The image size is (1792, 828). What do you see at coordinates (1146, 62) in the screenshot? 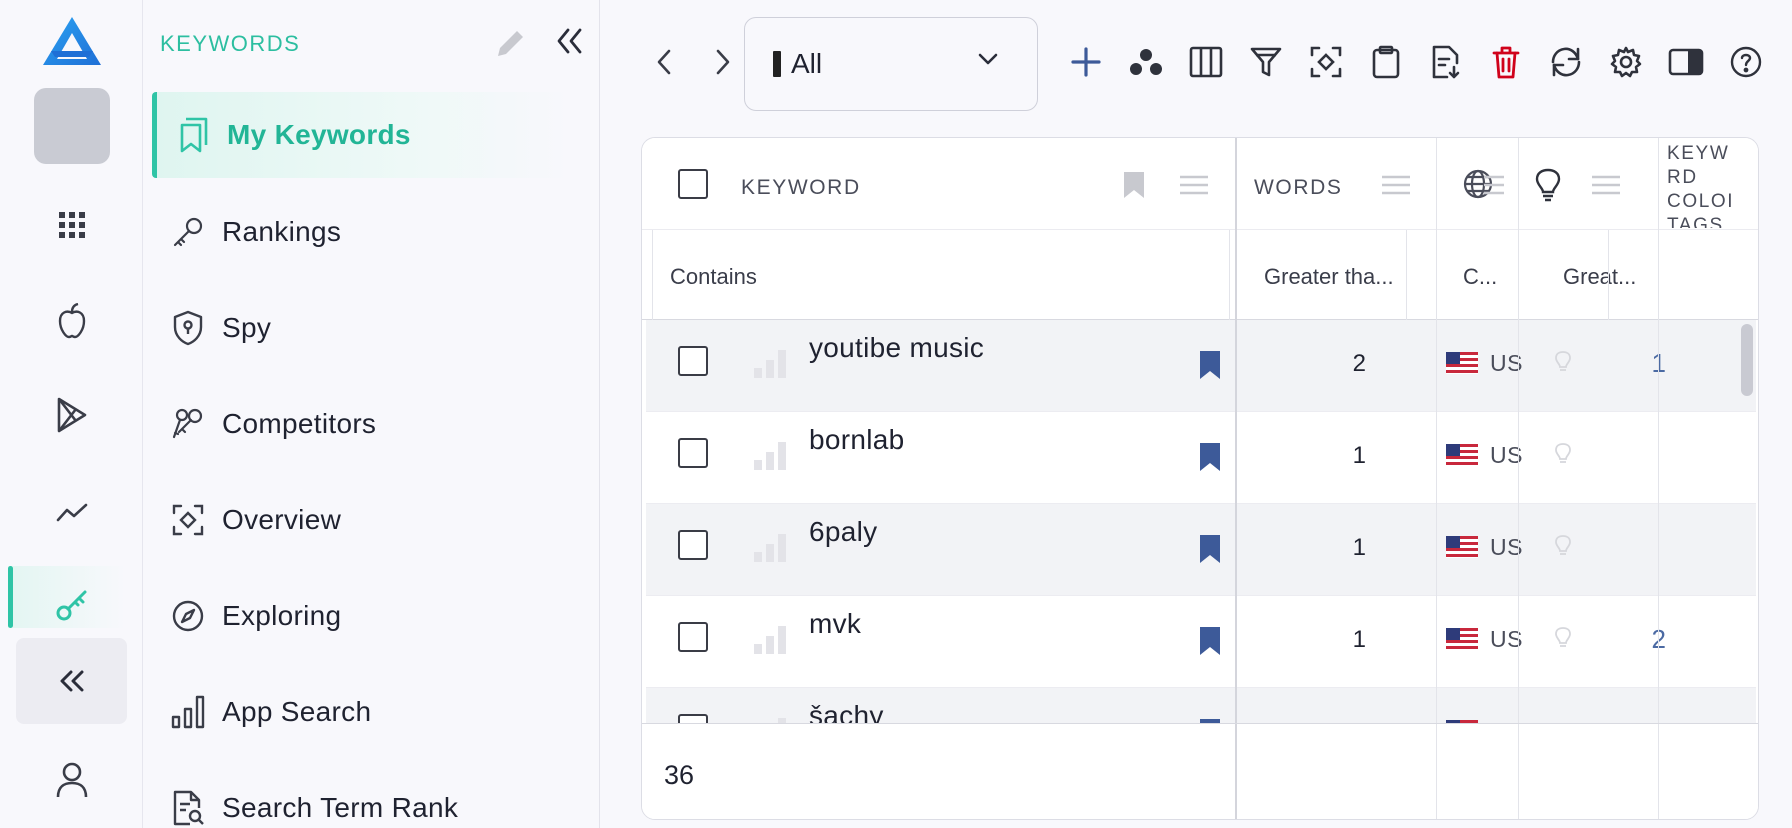
I see `group-button` at bounding box center [1146, 62].